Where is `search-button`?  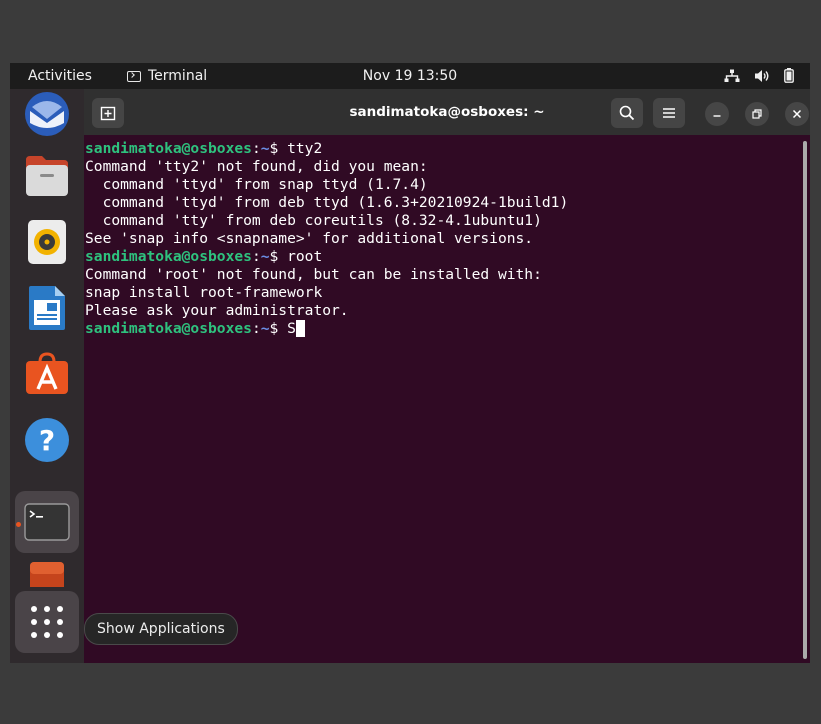
search-button is located at coordinates (627, 113).